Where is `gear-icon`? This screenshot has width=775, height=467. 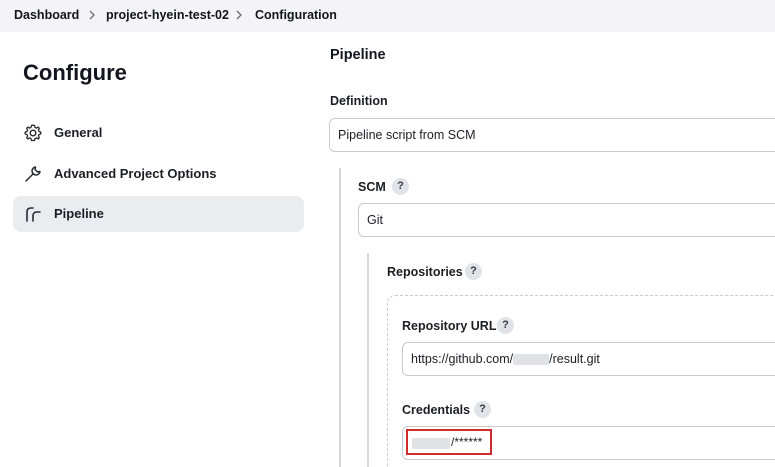
gear-icon is located at coordinates (33, 133).